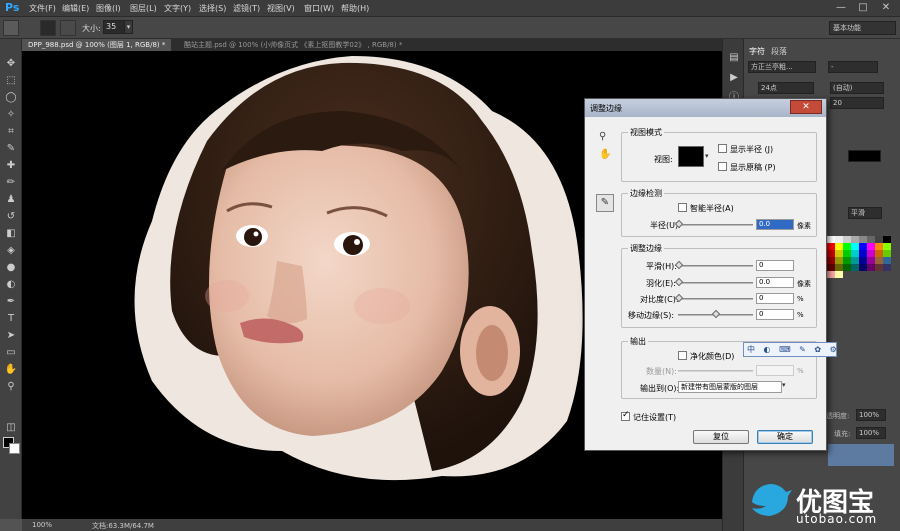  Describe the element at coordinates (114, 27) in the screenshot. I see `brush-size-input: 35` at that location.